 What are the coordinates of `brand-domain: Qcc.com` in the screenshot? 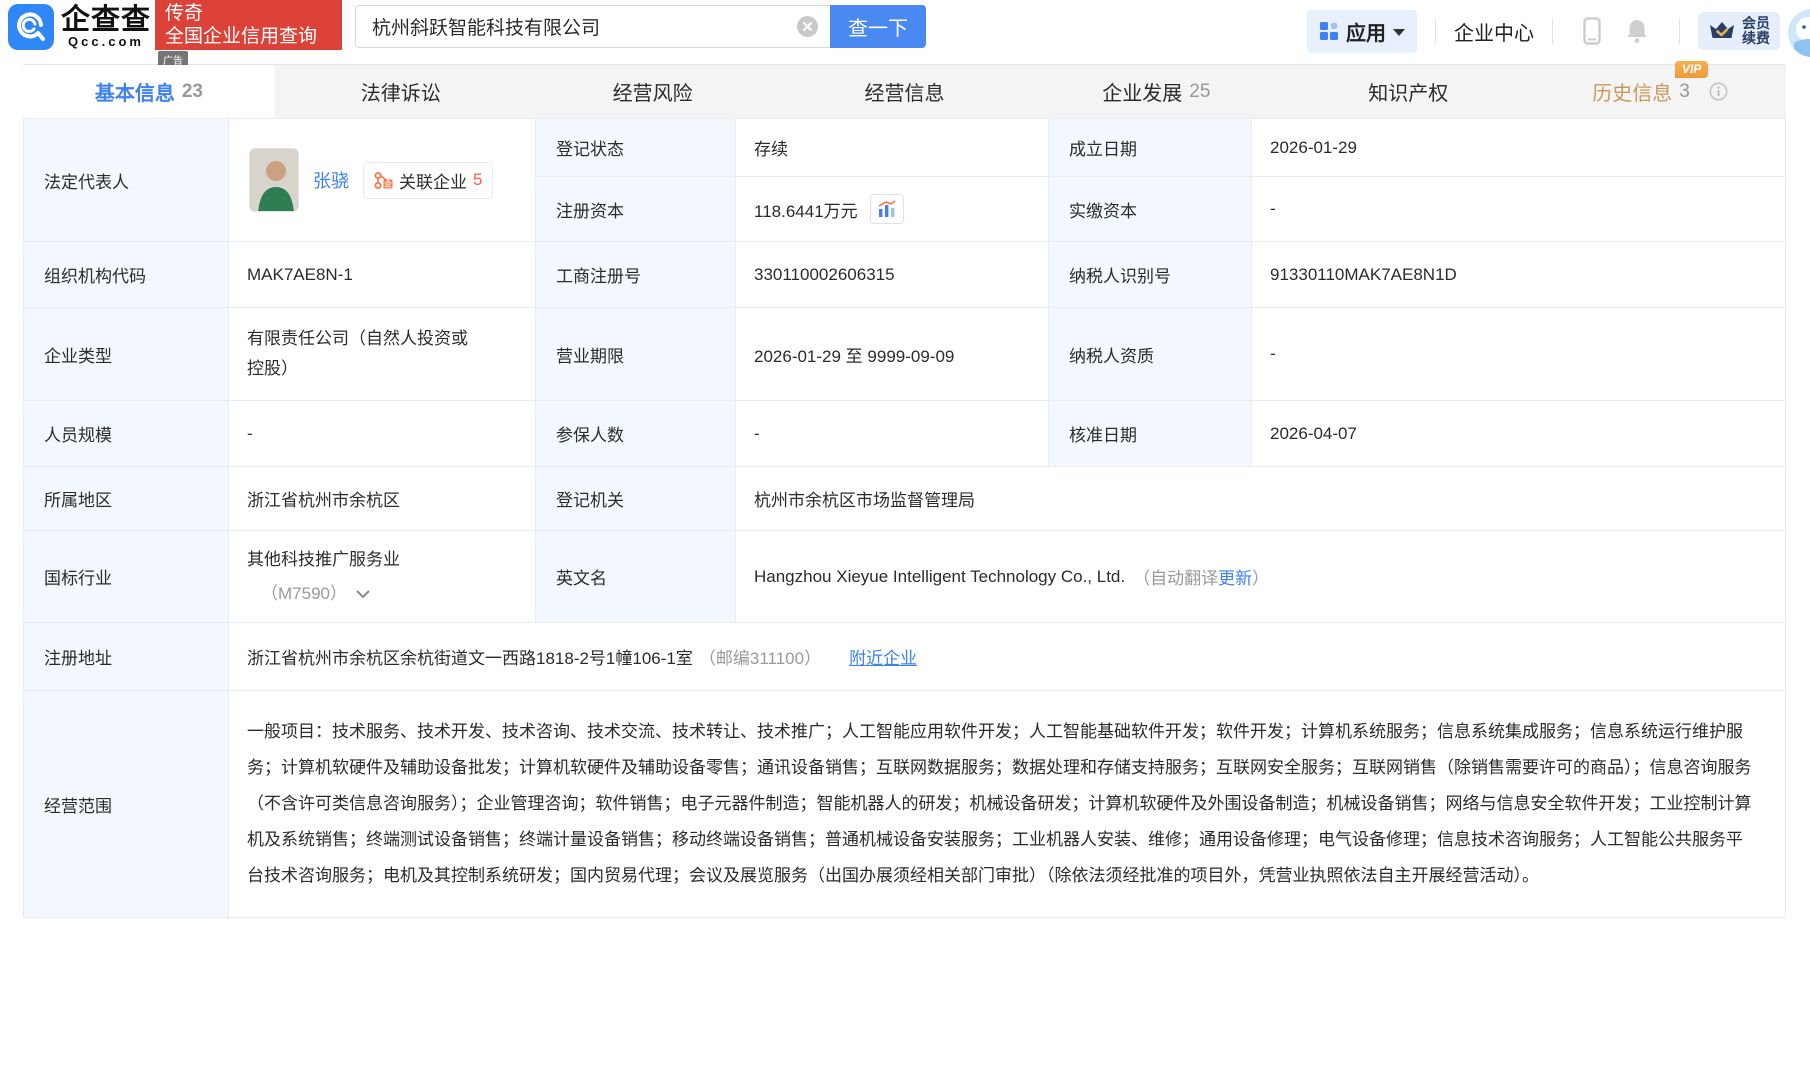 It's located at (106, 41).